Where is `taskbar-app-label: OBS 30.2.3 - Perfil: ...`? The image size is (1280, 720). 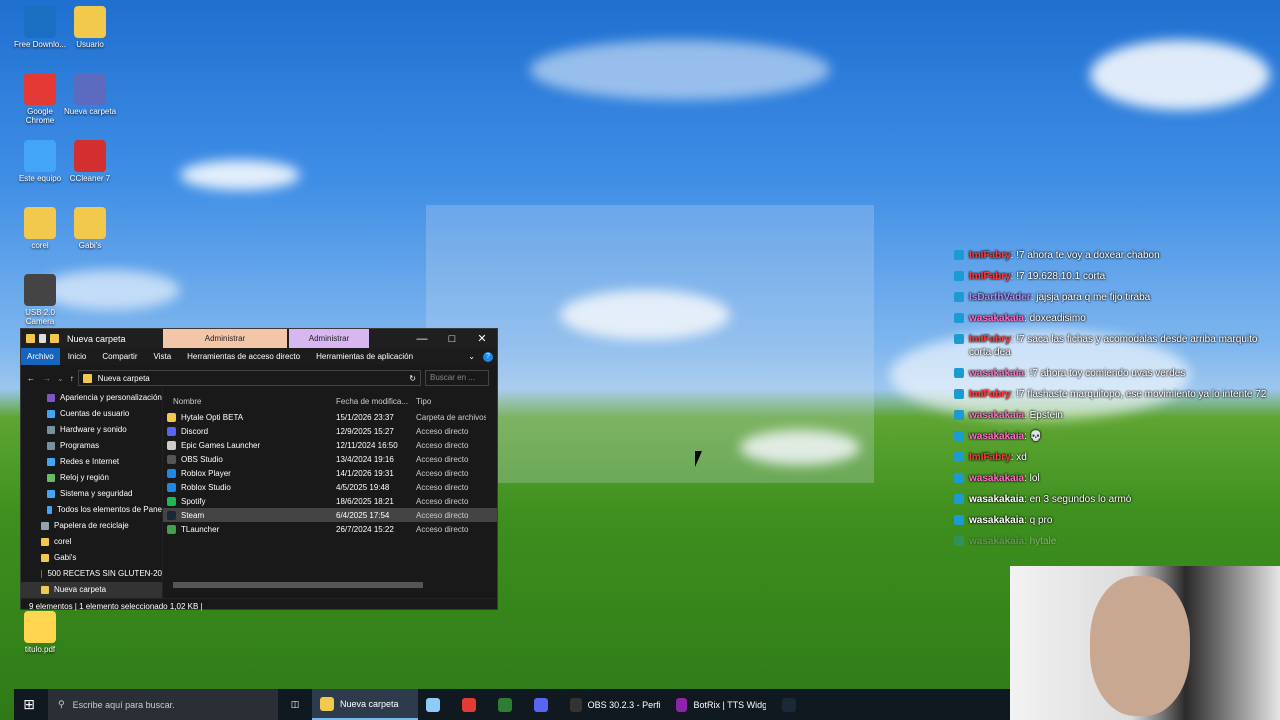 taskbar-app-label: OBS 30.2.3 - Perfil: ... is located at coordinates (623, 704).